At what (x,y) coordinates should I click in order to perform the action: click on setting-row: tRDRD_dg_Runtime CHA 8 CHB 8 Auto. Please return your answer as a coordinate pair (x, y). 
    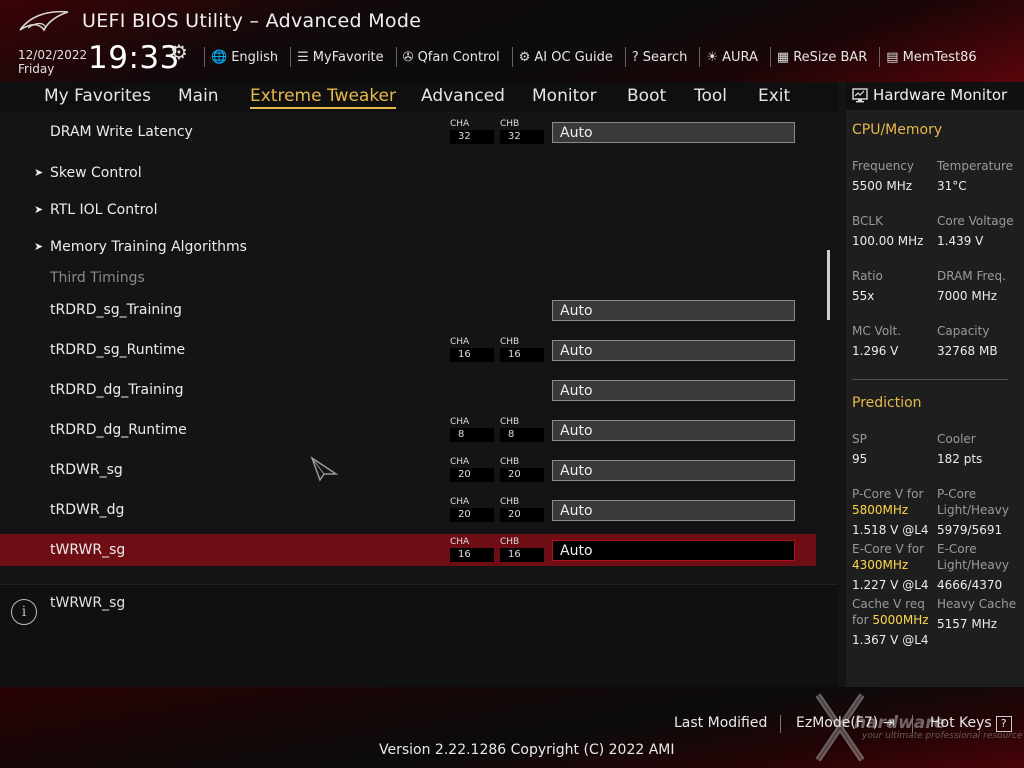
    Looking at the image, I should click on (408, 430).